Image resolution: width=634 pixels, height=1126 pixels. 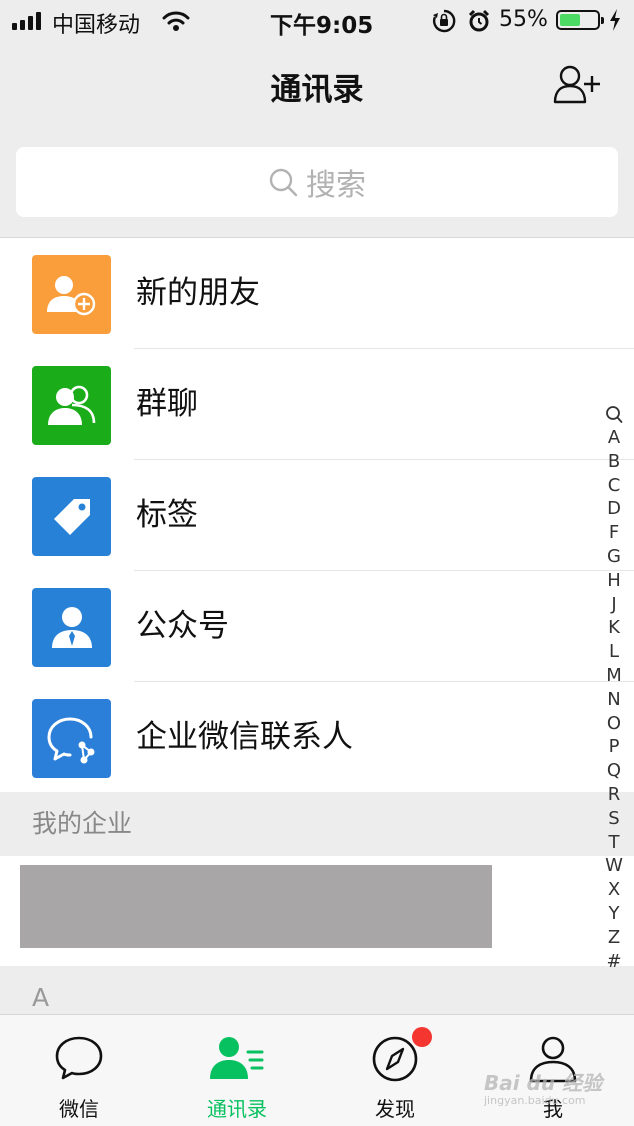 I want to click on battery-icon, so click(x=580, y=20).